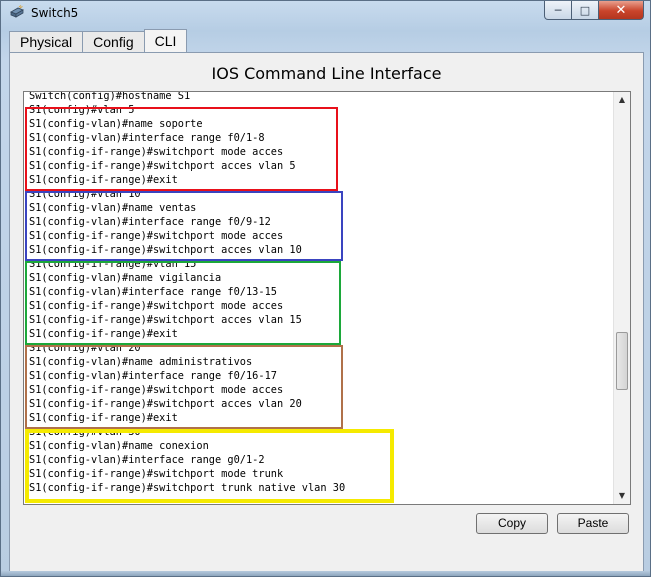 The width and height of the screenshot is (651, 577). I want to click on cli-heading: IOS Command Line Interface, so click(326, 73).